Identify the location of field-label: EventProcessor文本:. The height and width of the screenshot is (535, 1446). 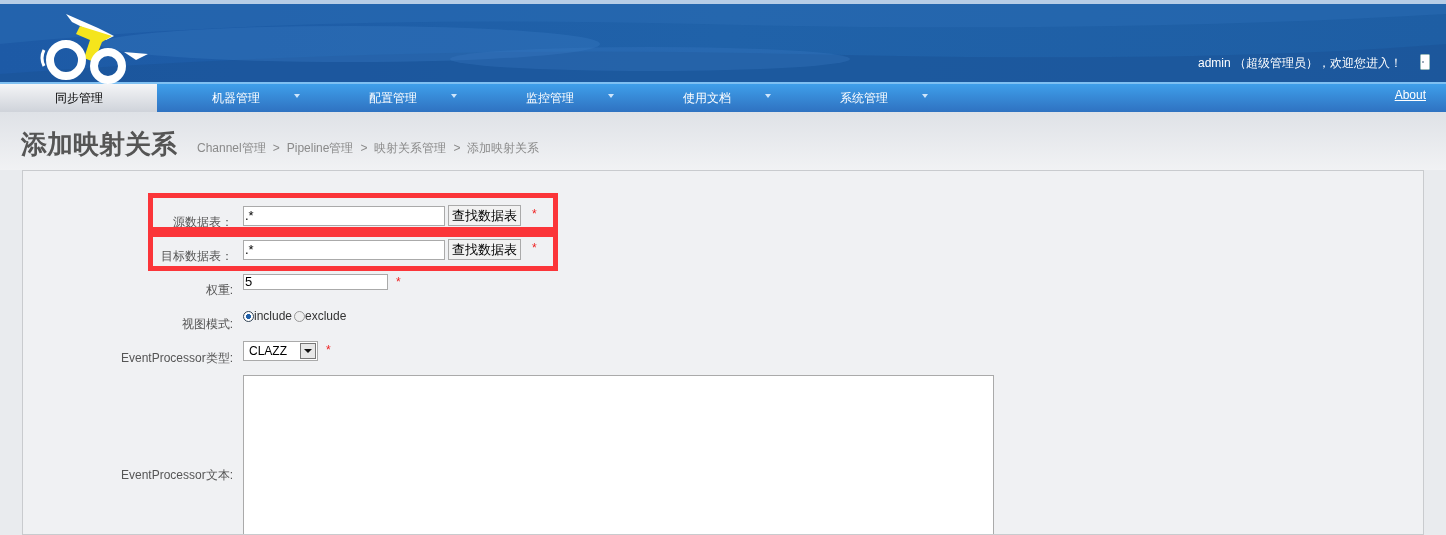
(176, 475).